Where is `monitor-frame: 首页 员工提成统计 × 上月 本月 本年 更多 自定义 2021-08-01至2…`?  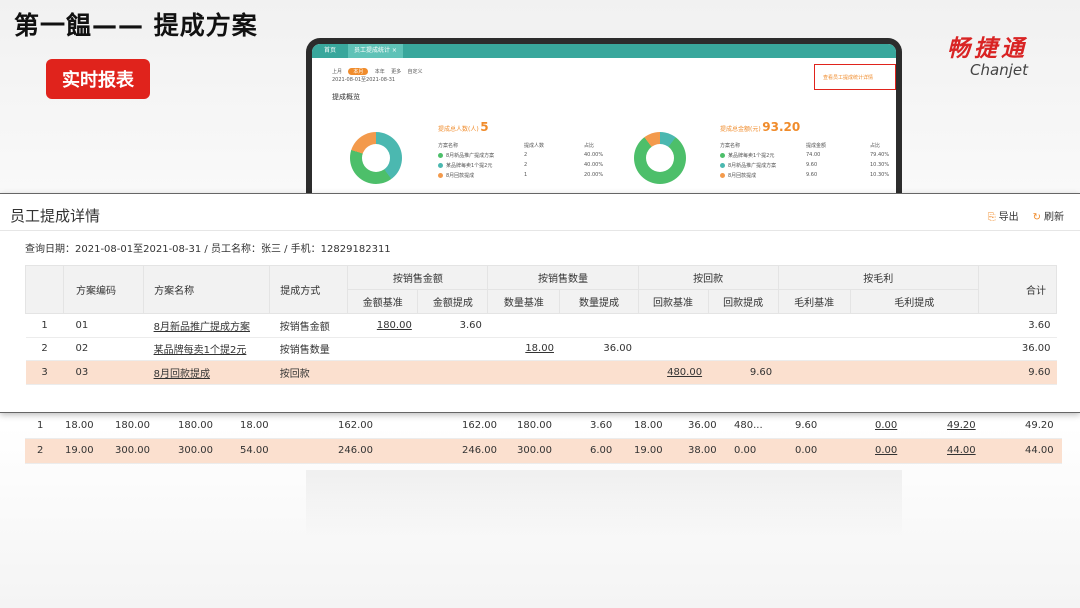
monitor-frame: 首页 员工提成统计 × 上月 本月 本年 更多 自定义 2021-08-01至2… is located at coordinates (604, 118).